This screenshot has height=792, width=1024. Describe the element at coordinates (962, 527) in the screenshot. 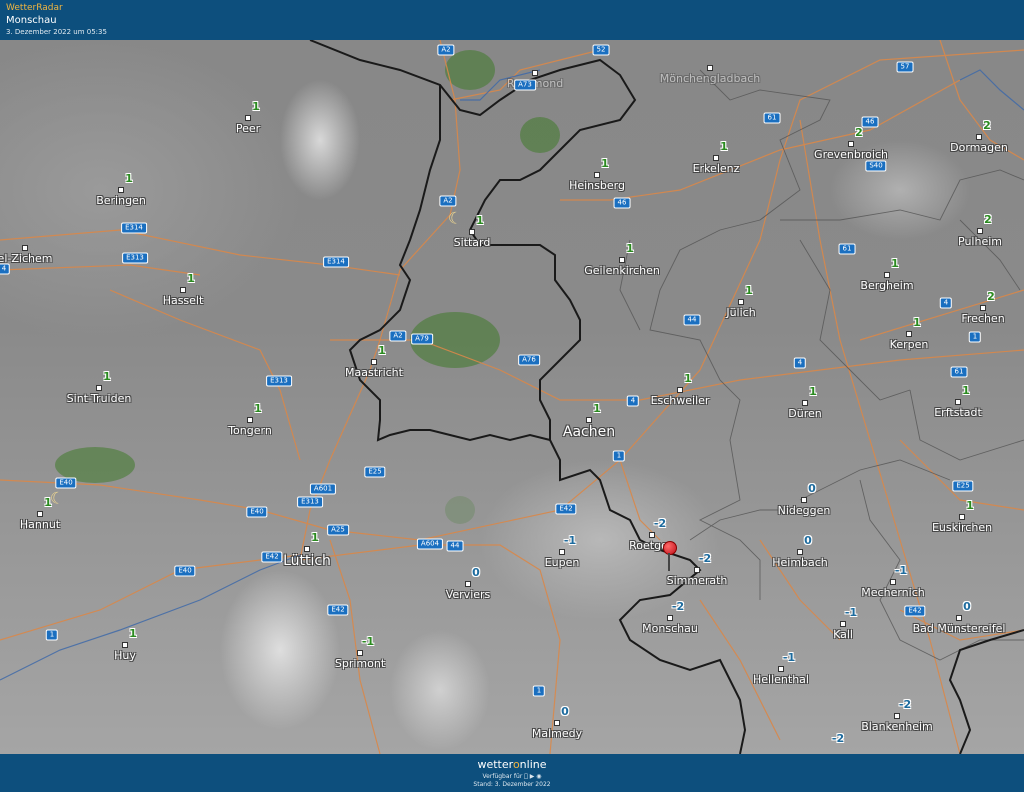

I see `city-label: Euskirchen` at that location.